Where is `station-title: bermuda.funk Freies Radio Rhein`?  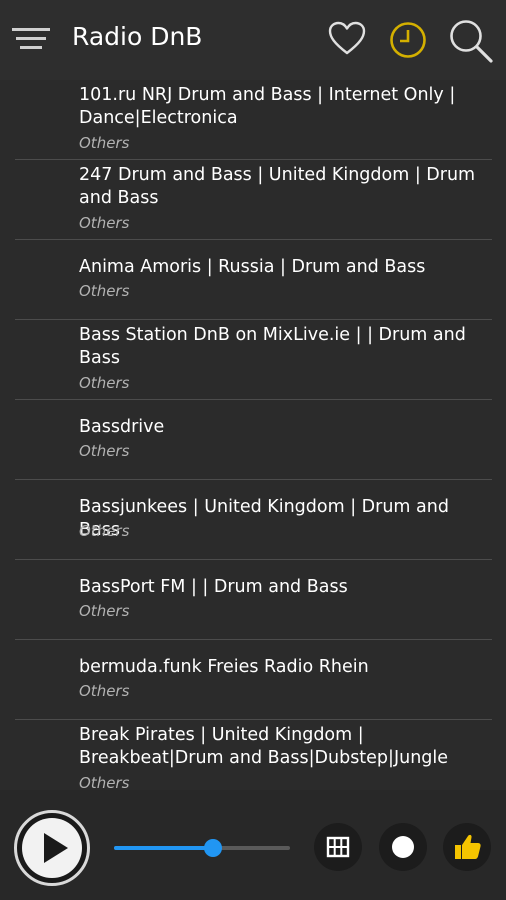
station-title: bermuda.funk Freies Radio Rhein is located at coordinates (224, 667).